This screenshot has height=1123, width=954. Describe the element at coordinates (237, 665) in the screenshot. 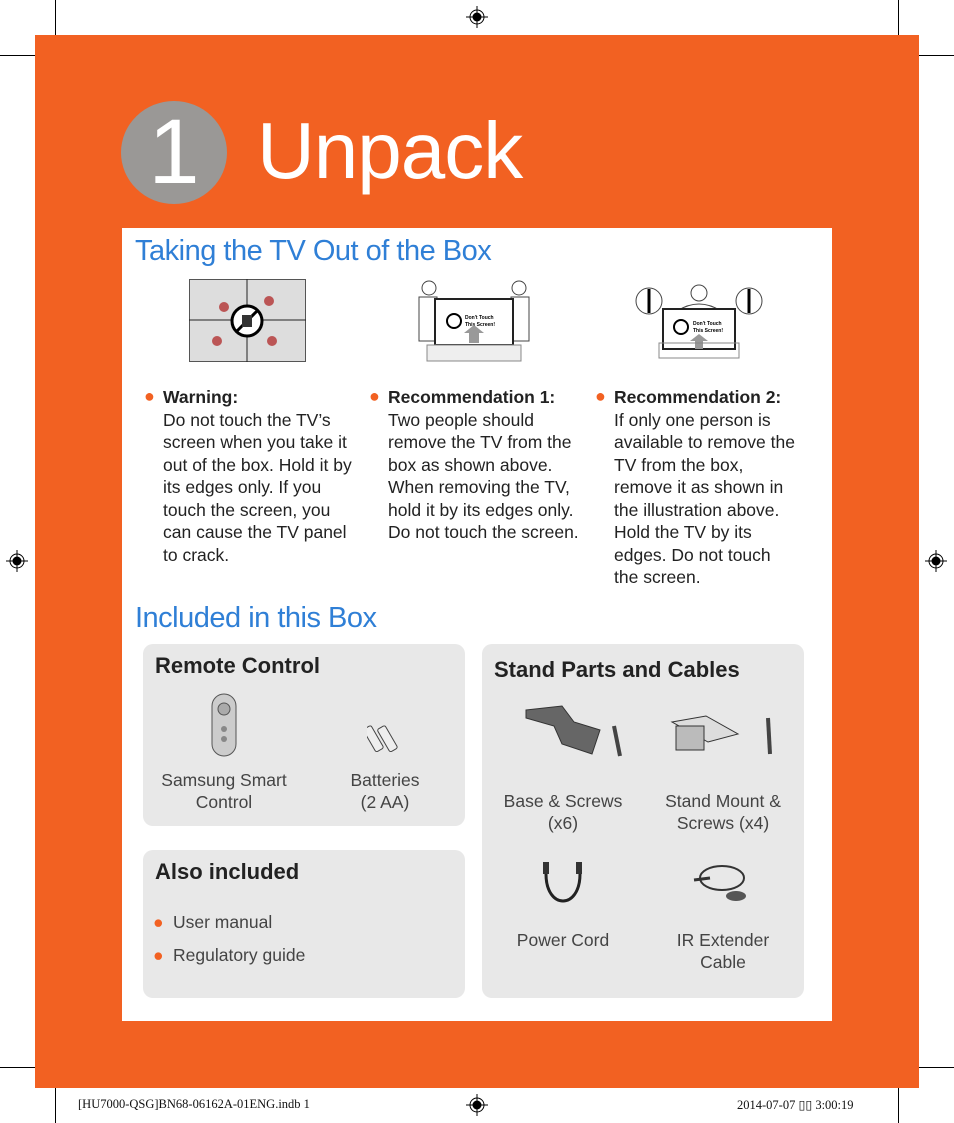

I see `box-title: Remote Control` at that location.